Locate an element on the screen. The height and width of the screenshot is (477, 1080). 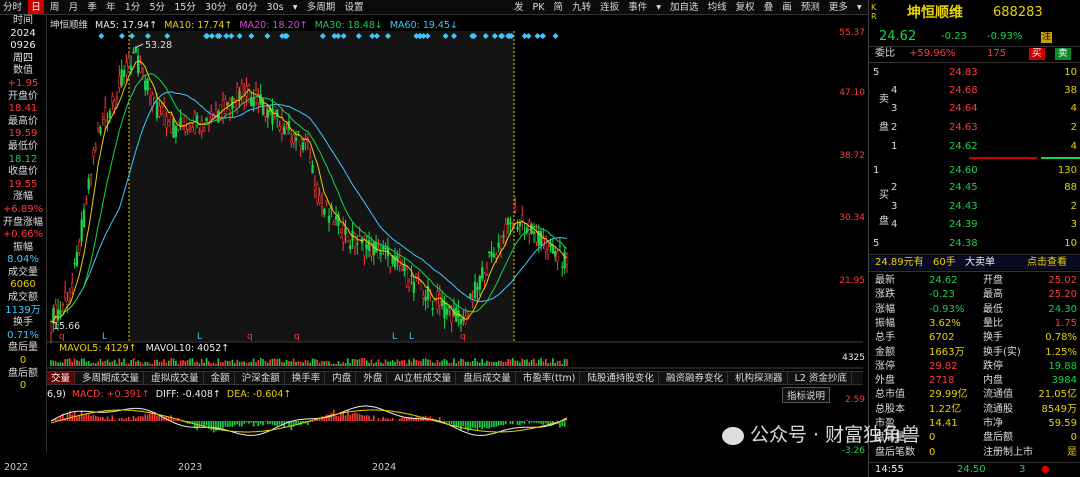
tab-volume: 交量 is located at coordinates (61, 378).